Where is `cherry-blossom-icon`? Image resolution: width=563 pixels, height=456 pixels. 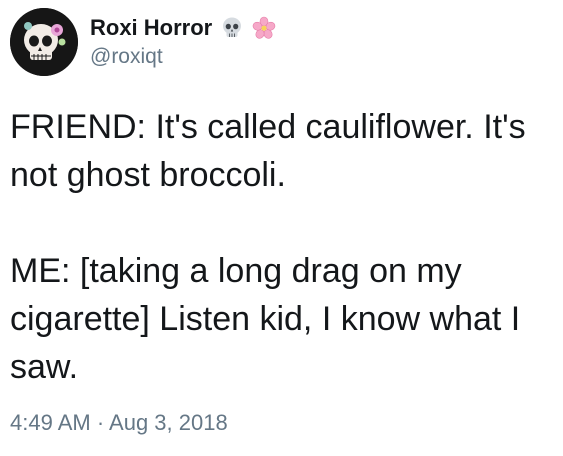
cherry-blossom-icon is located at coordinates (264, 28).